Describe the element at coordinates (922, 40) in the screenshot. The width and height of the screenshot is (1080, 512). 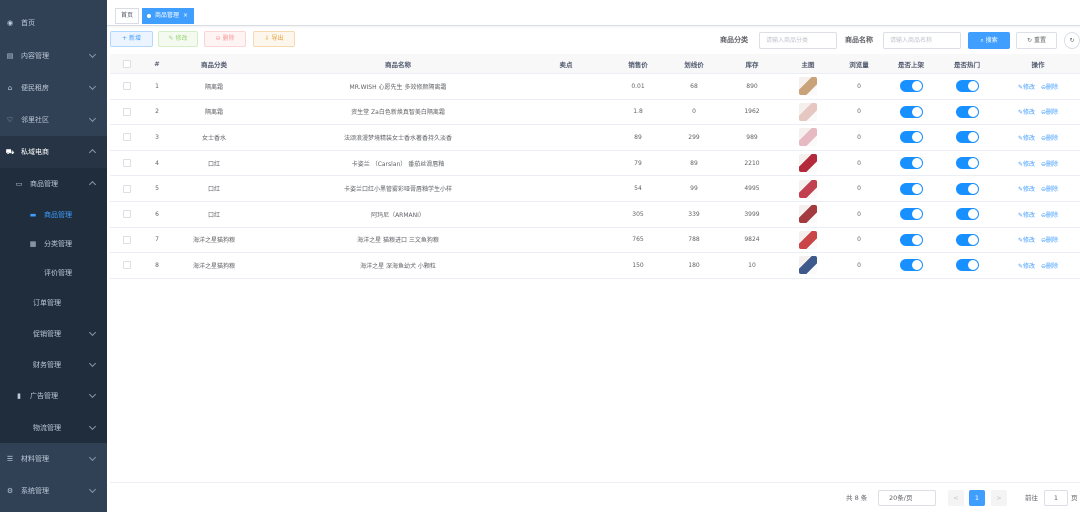
I see `name-input: 请输入商品名称` at that location.